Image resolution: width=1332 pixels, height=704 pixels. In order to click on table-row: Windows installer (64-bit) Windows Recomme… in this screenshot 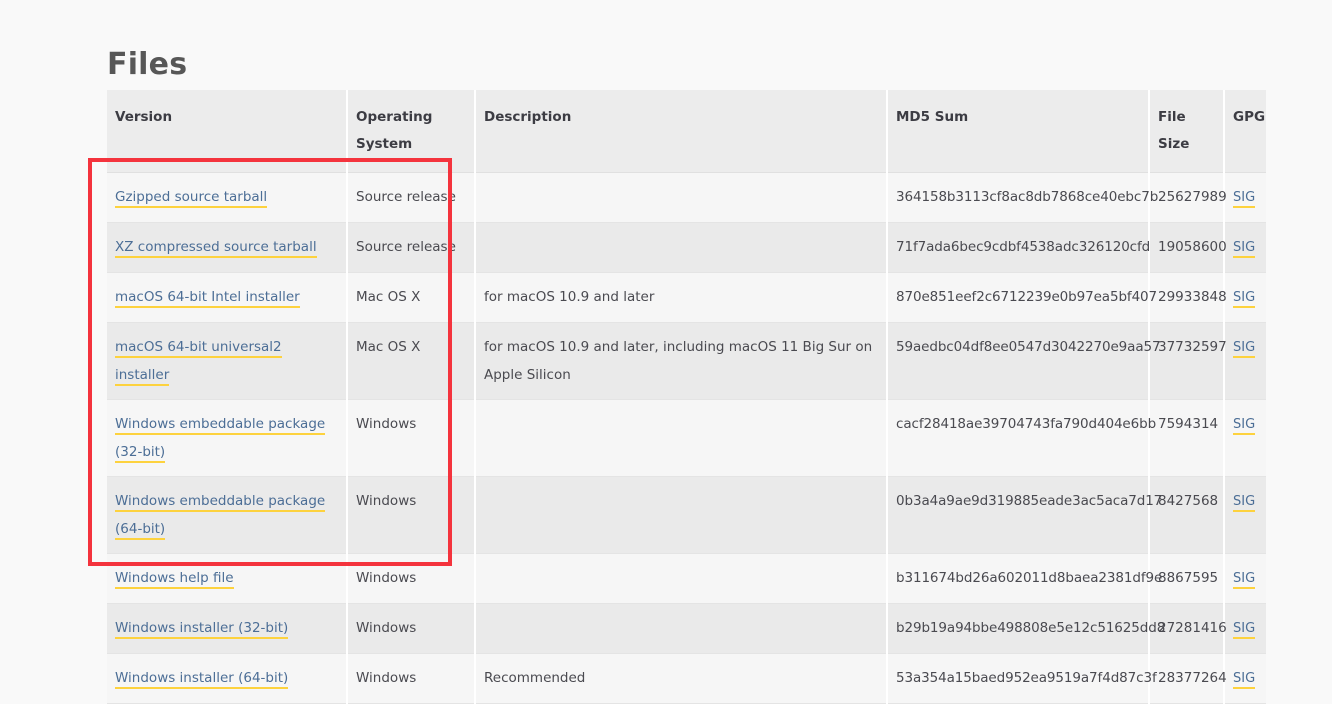, I will do `click(686, 678)`.